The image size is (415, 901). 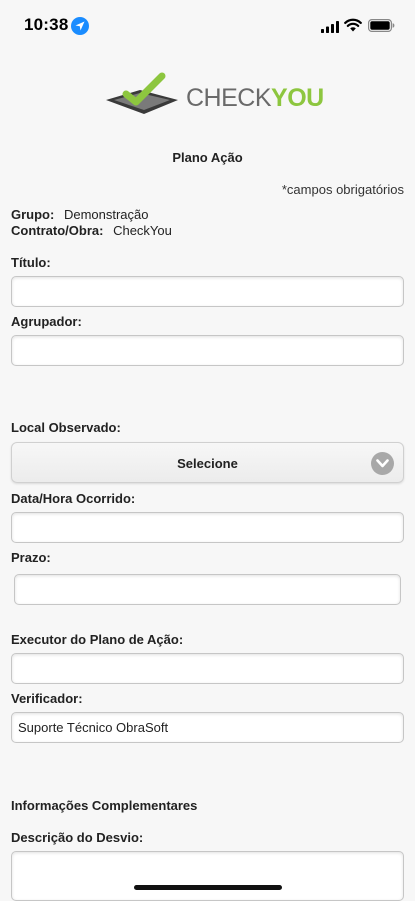 I want to click on battery-icon, so click(x=381, y=28).